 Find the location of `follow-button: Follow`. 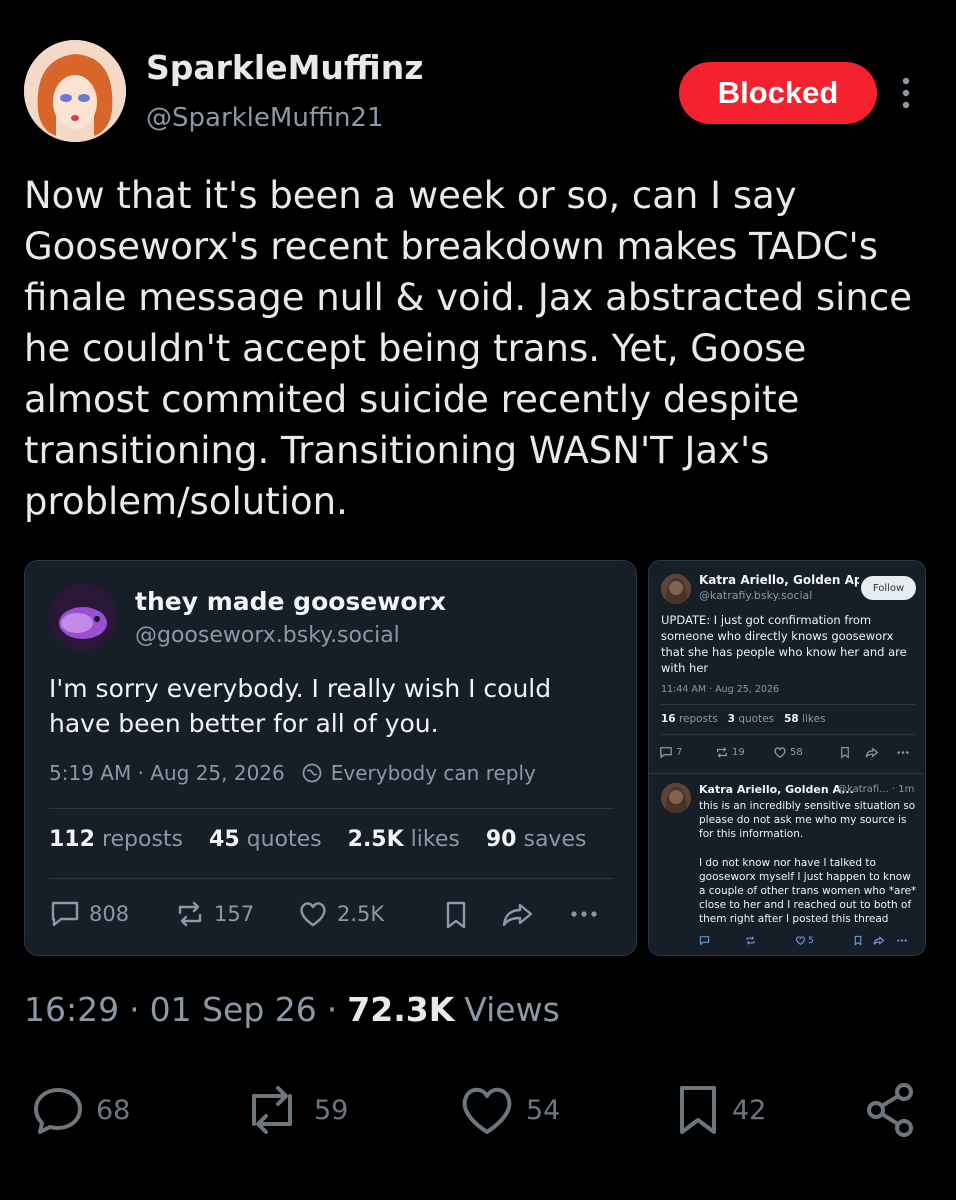

follow-button: Follow is located at coordinates (888, 588).